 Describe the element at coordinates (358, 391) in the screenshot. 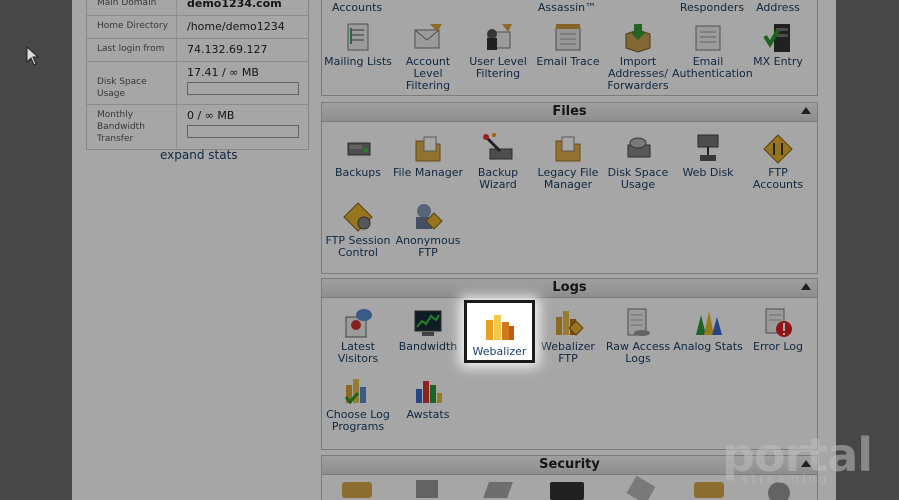

I see `choose-log-icon` at that location.